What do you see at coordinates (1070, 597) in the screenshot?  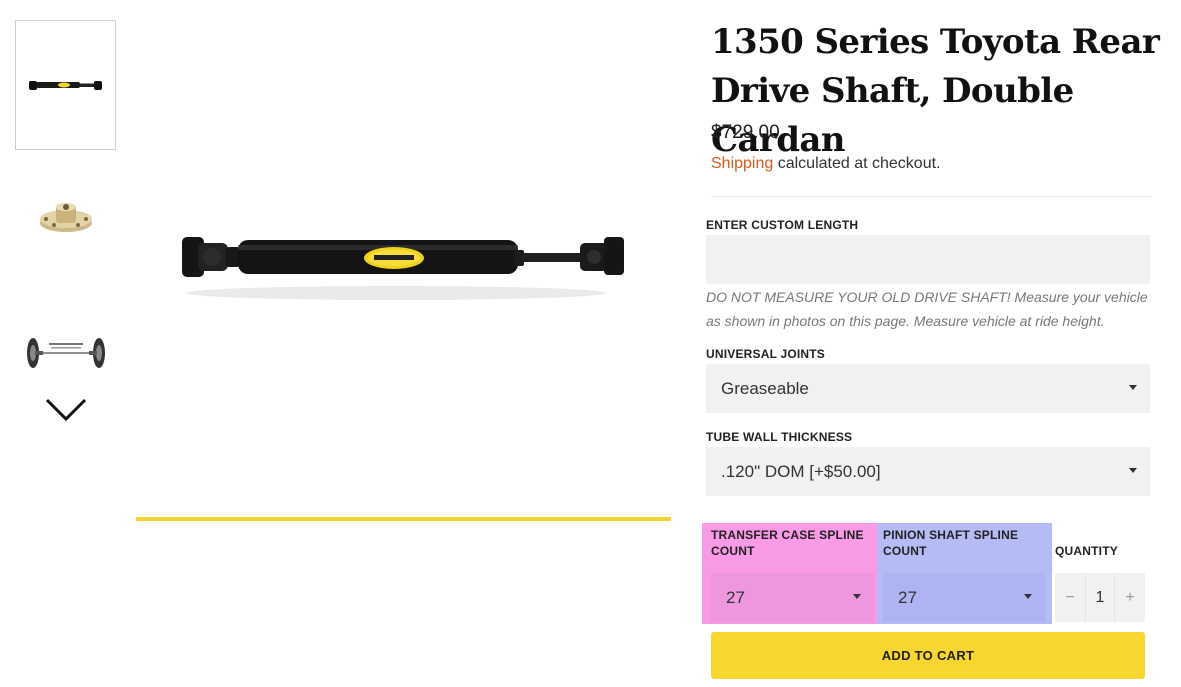 I see `quantity-decrease-button: −` at bounding box center [1070, 597].